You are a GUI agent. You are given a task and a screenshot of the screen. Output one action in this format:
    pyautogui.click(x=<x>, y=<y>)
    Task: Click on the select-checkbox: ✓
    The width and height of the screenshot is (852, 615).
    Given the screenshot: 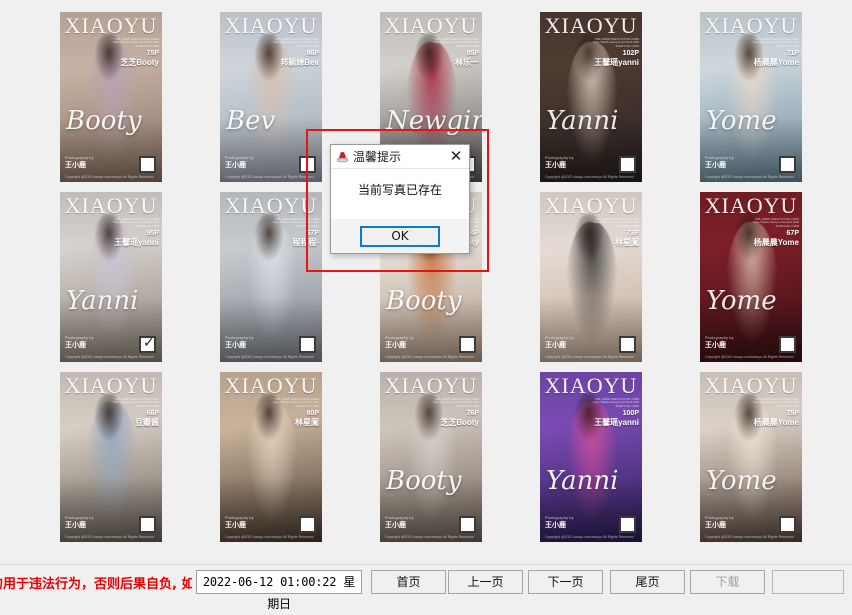 What is the action you would take?
    pyautogui.click(x=147, y=344)
    